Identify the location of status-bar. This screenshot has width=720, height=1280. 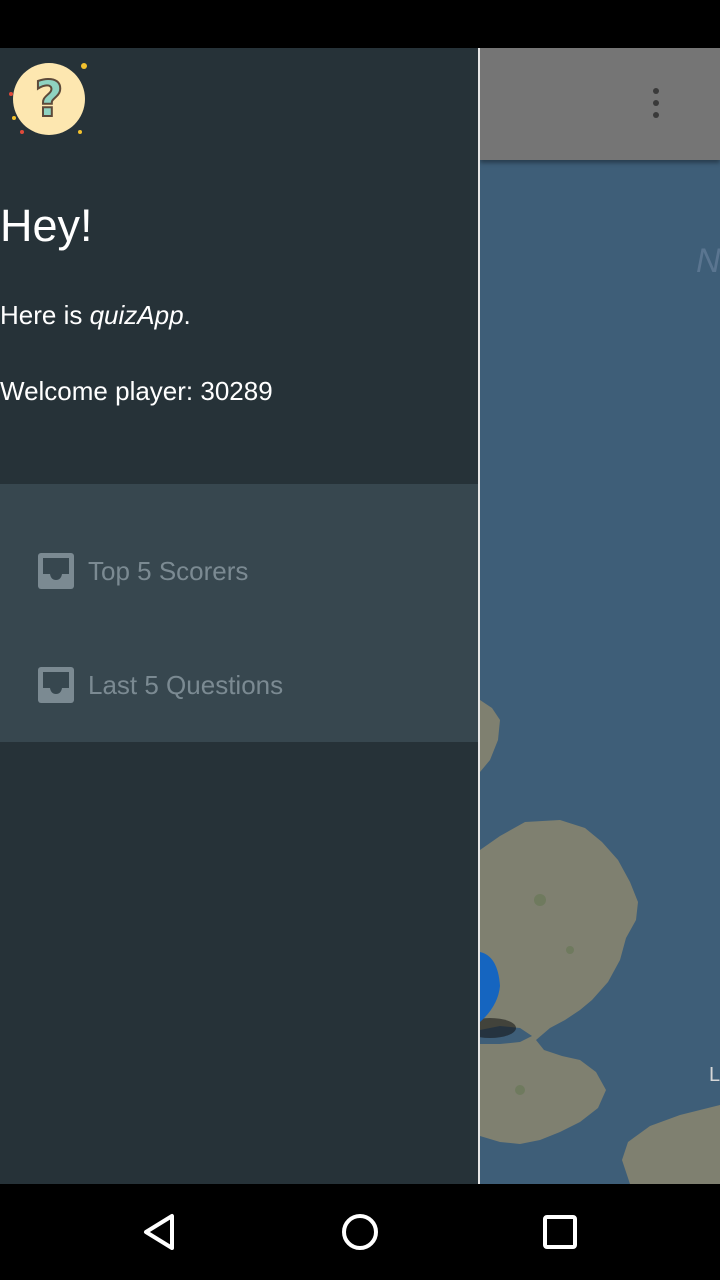
(360, 24).